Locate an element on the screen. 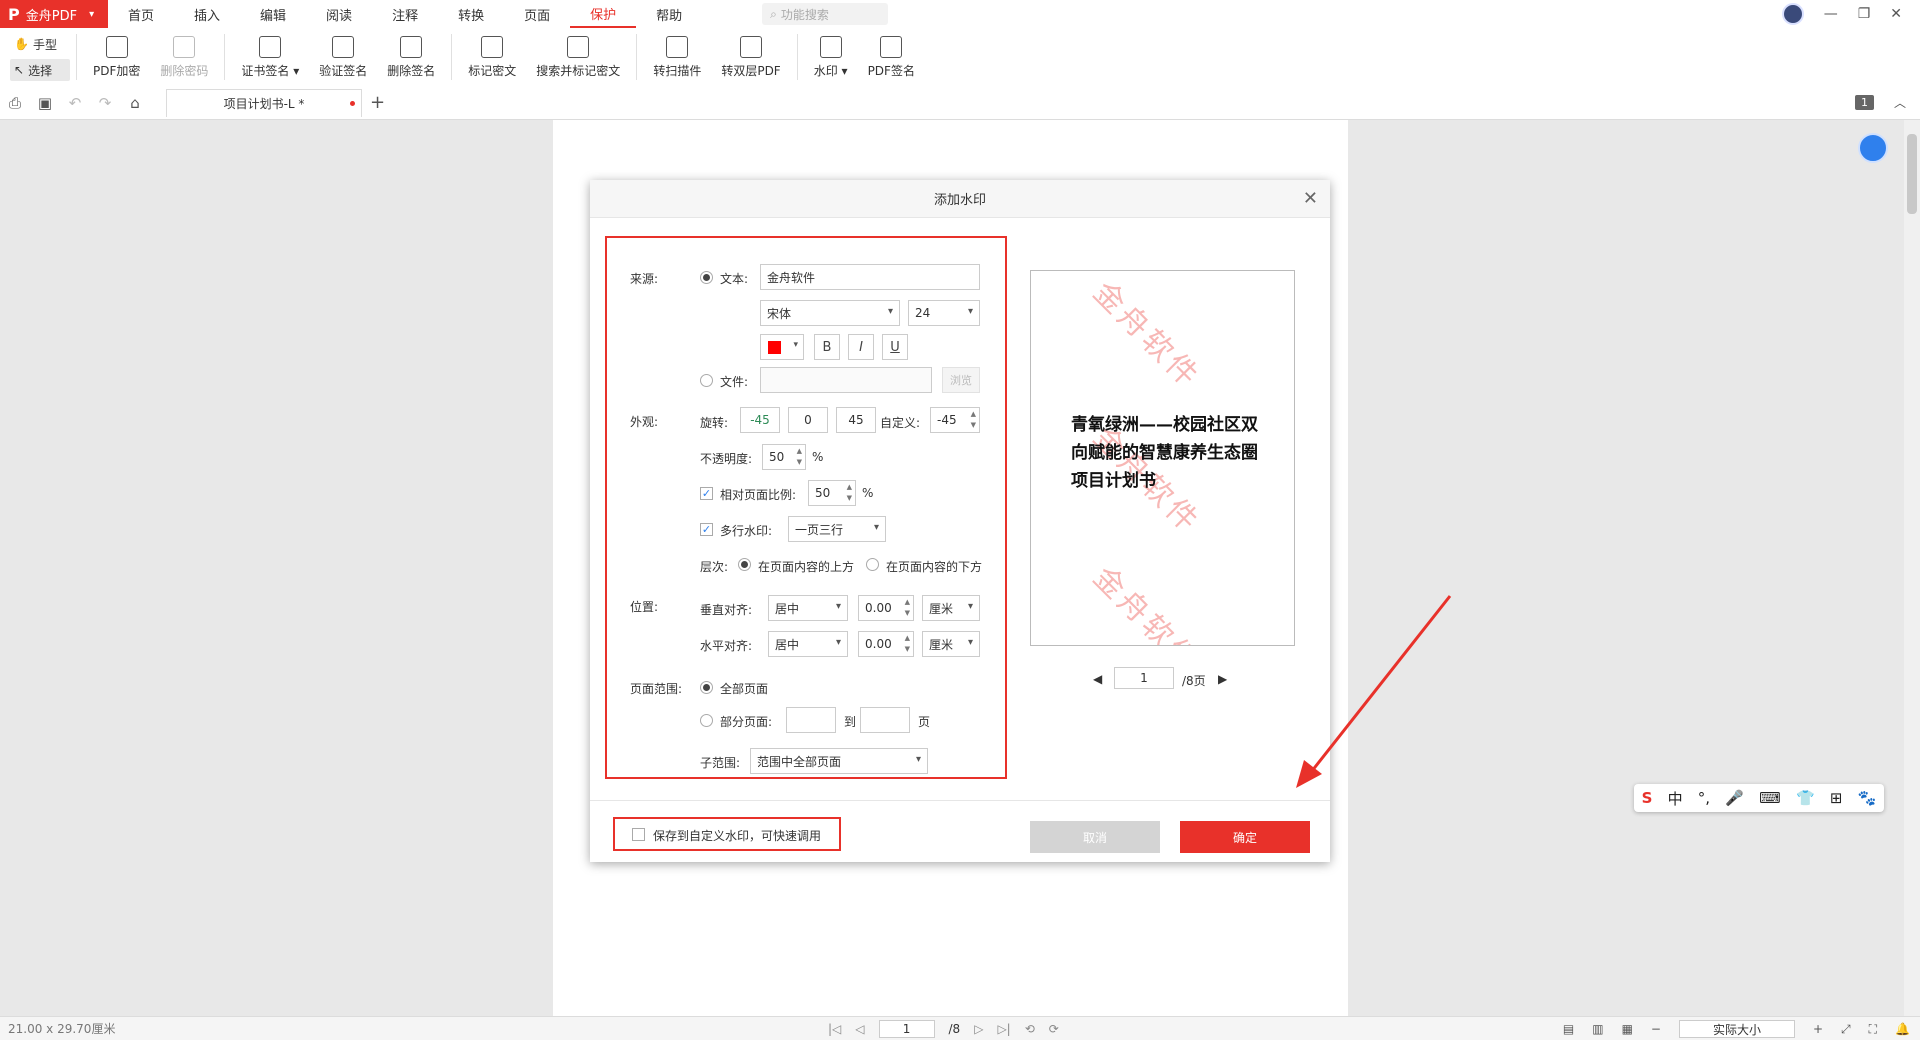 Image resolution: width=1920 pixels, height=1040 pixels. delete-sign-button: 删除签名 is located at coordinates (411, 57).